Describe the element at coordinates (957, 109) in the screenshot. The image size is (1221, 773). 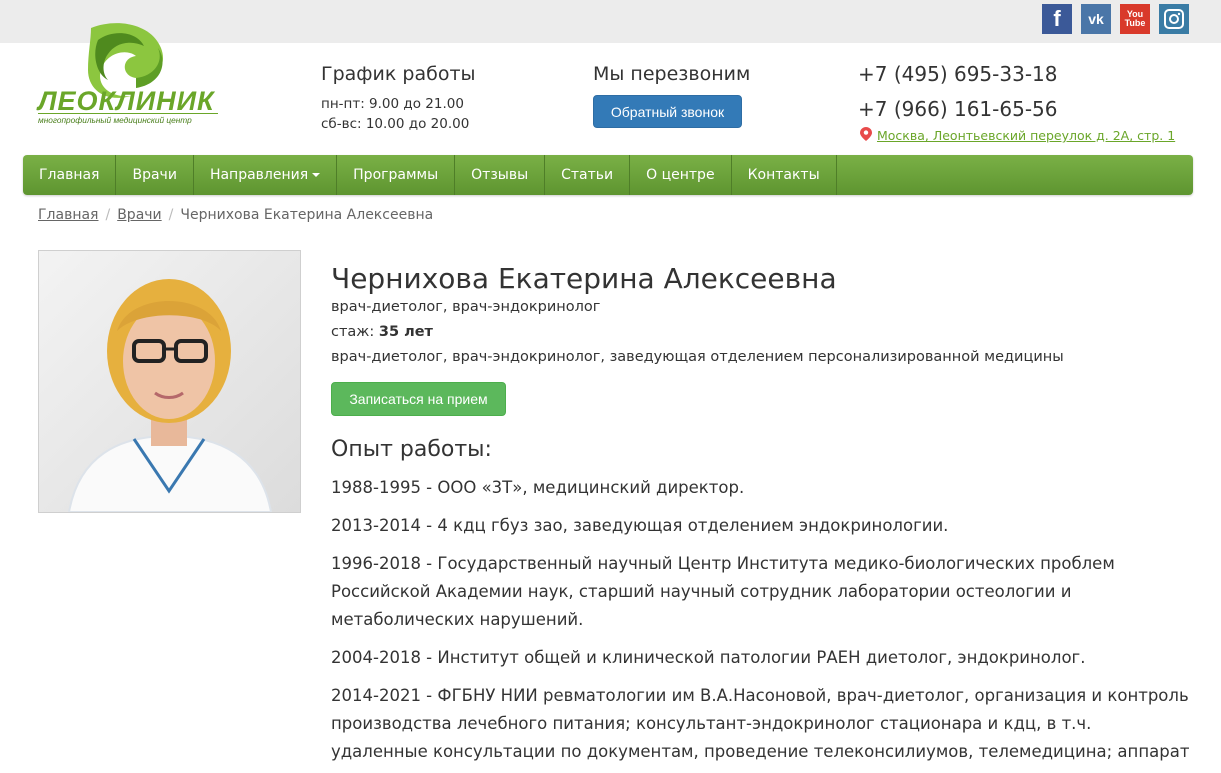
I see `phone-2: +7 (966) 161-65-56` at that location.